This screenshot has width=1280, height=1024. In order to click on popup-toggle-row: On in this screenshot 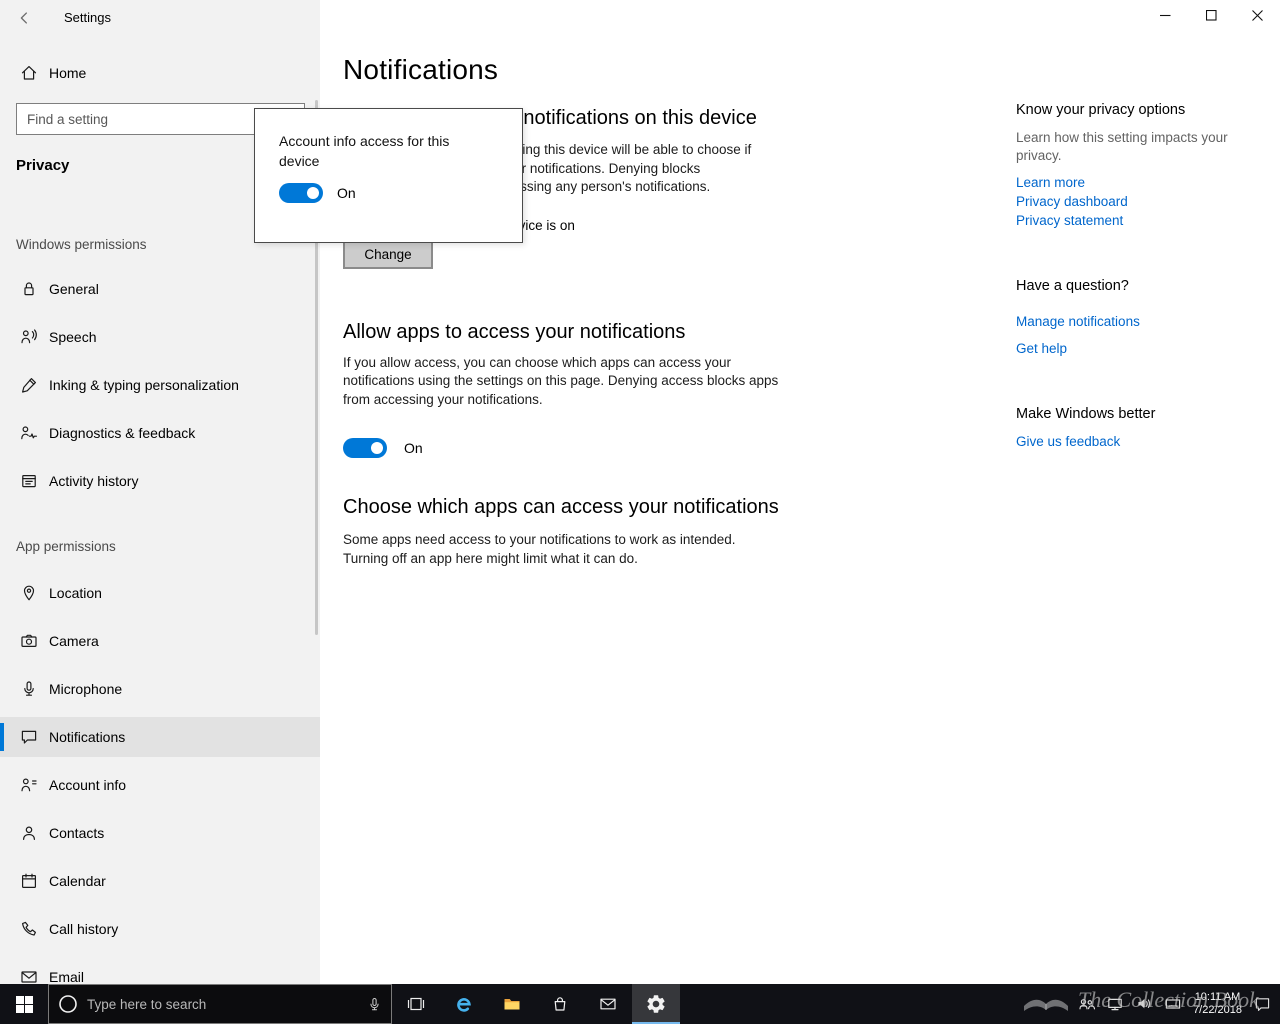, I will do `click(400, 193)`.